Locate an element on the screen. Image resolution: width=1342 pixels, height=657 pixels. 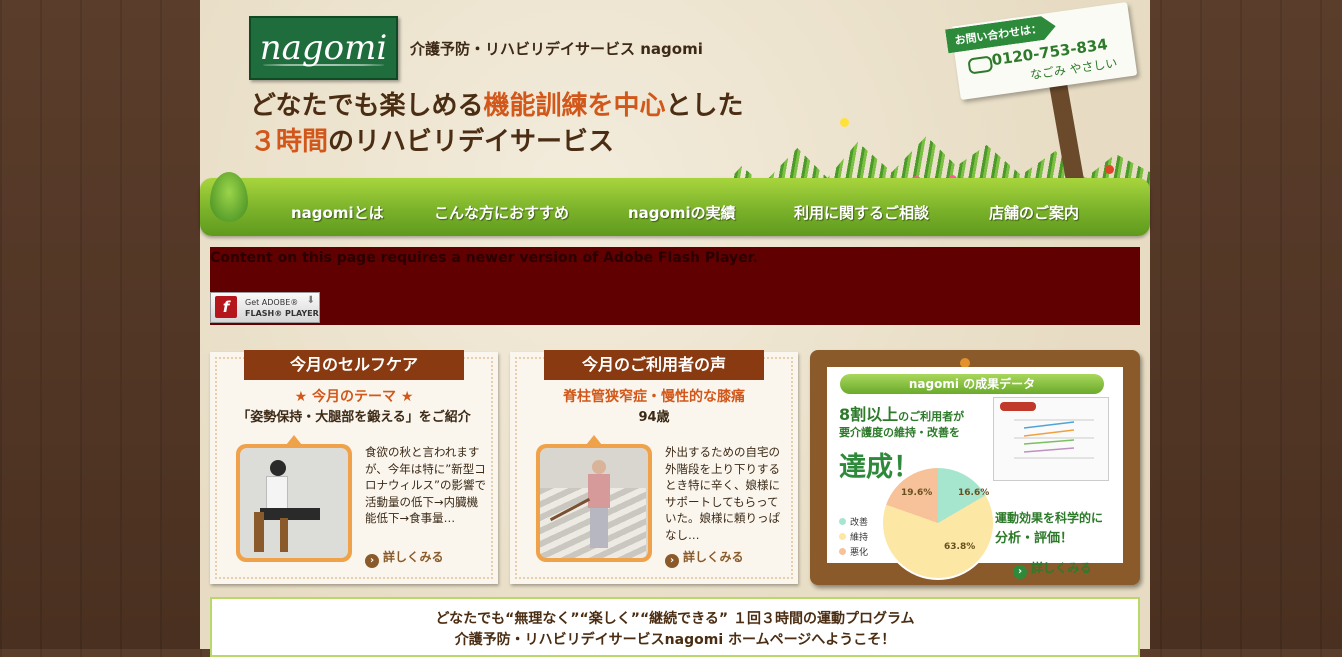
results-line1-big: 8割以上 is located at coordinates (869, 414).